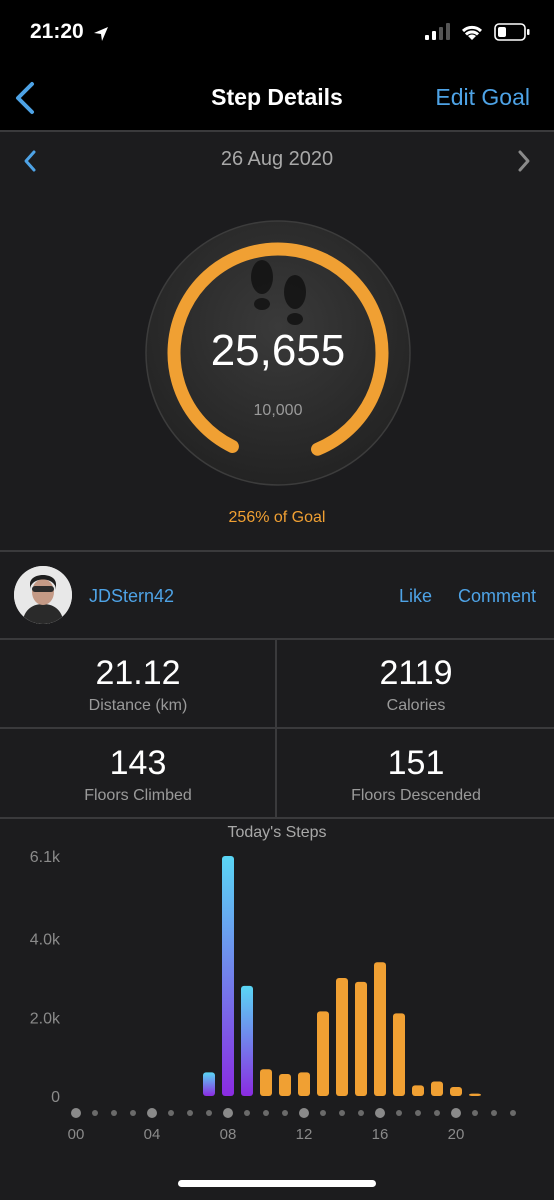 This screenshot has height=1200, width=554. What do you see at coordinates (277, 517) in the screenshot?
I see `goal-percent: 256% of Goal` at bounding box center [277, 517].